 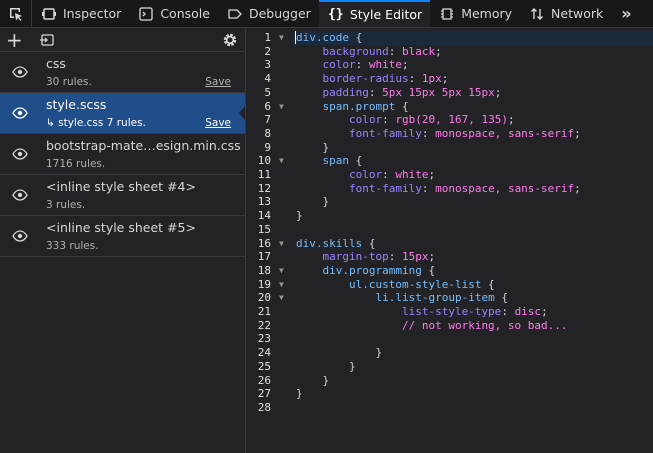 I want to click on line-number: 9, so click(x=267, y=147).